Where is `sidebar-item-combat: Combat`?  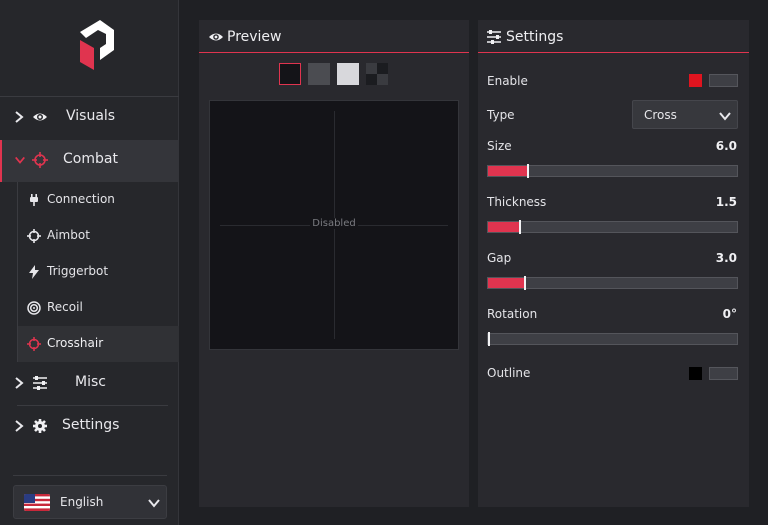 sidebar-item-combat: Combat is located at coordinates (89, 161).